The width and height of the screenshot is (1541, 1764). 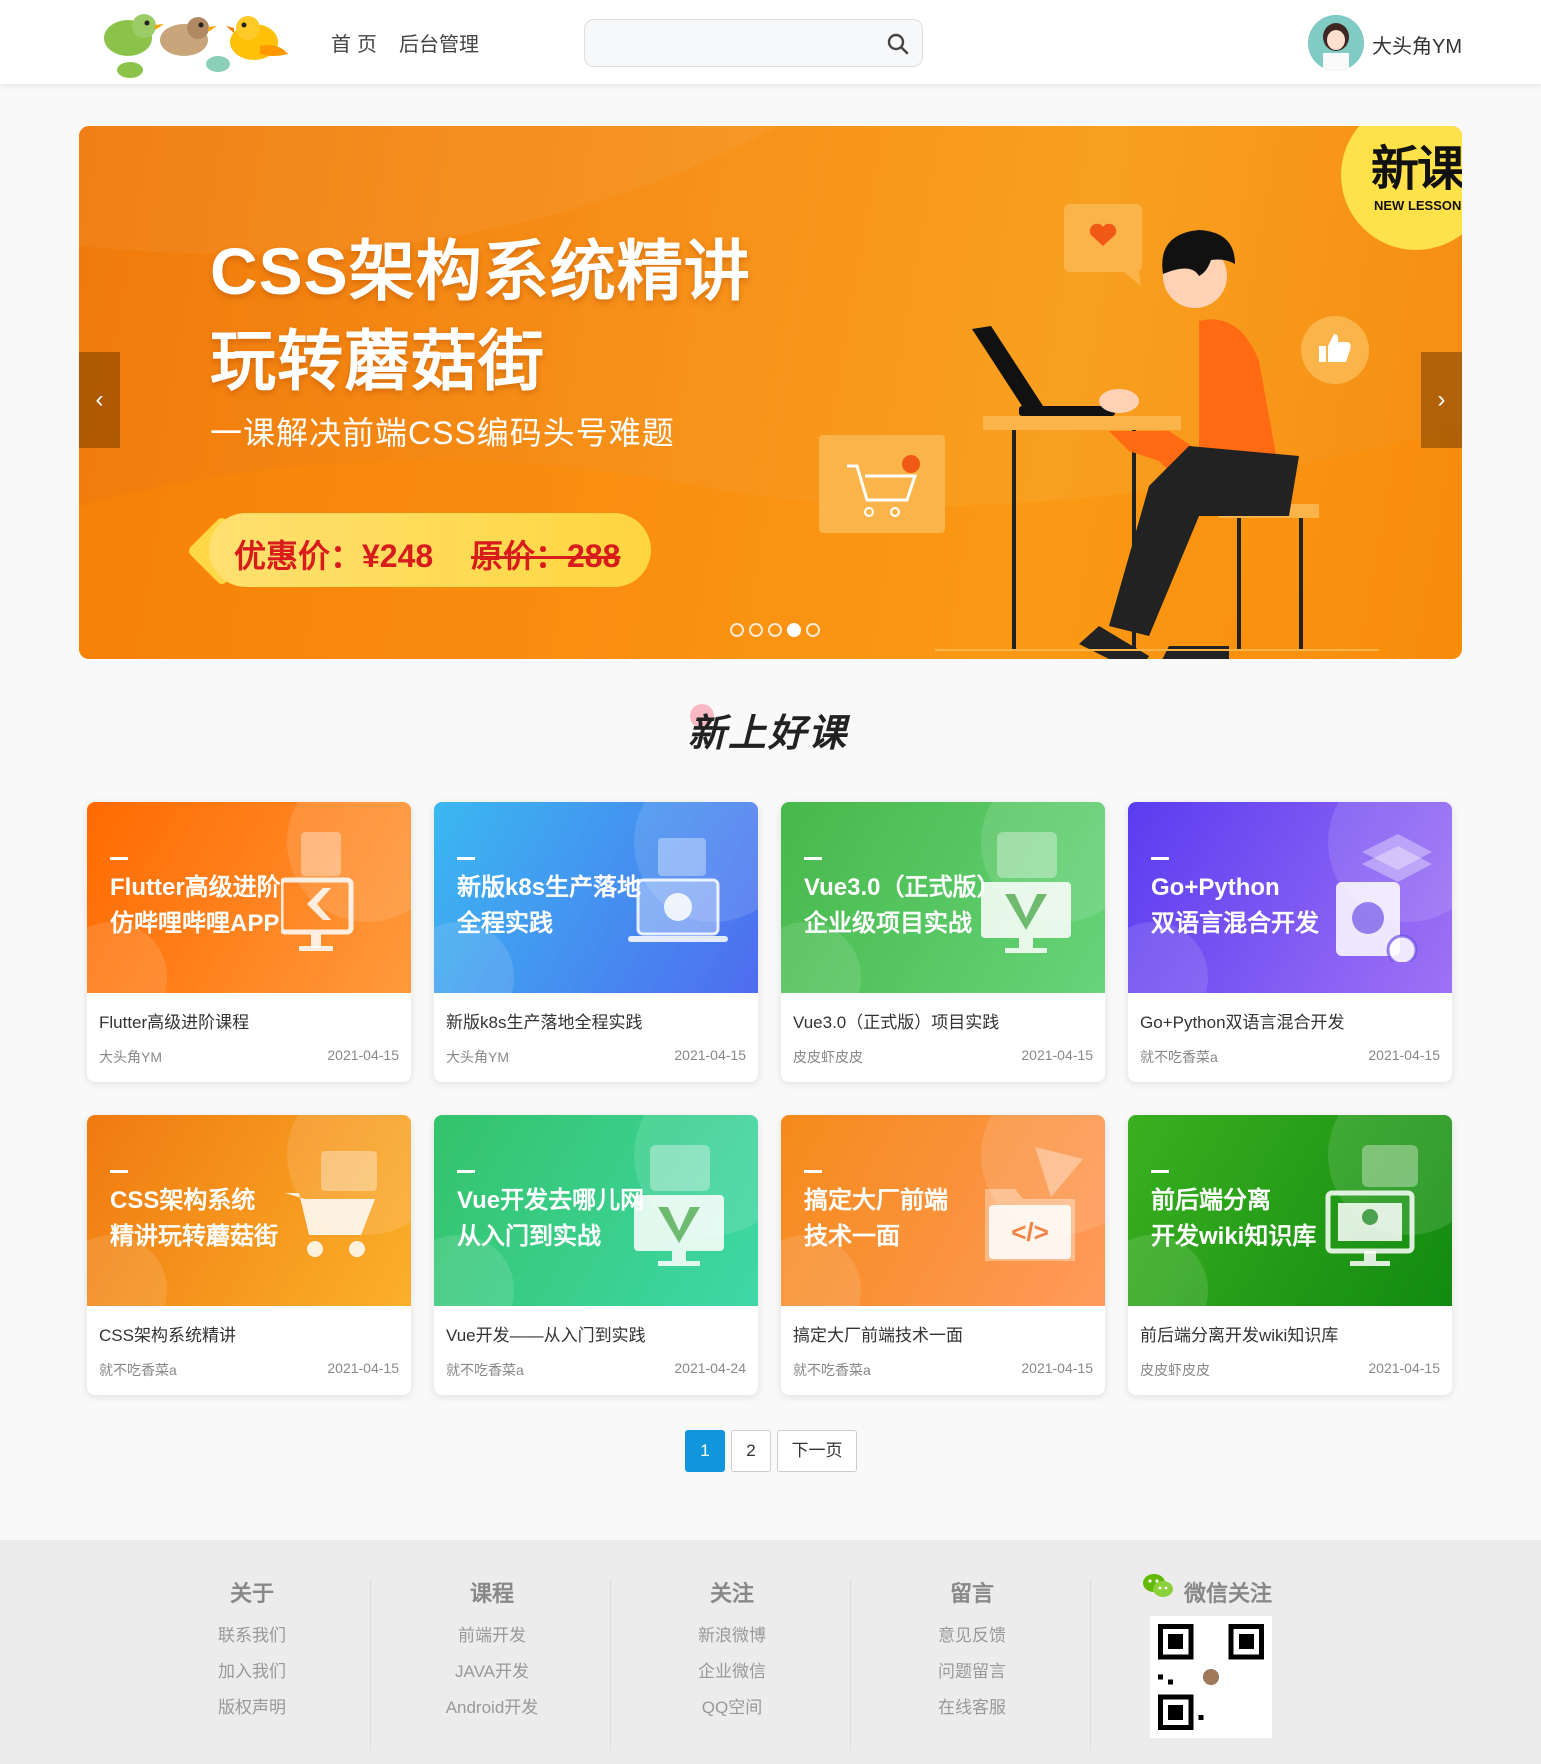 I want to click on nav-home-link: 首页, so click(x=357, y=42).